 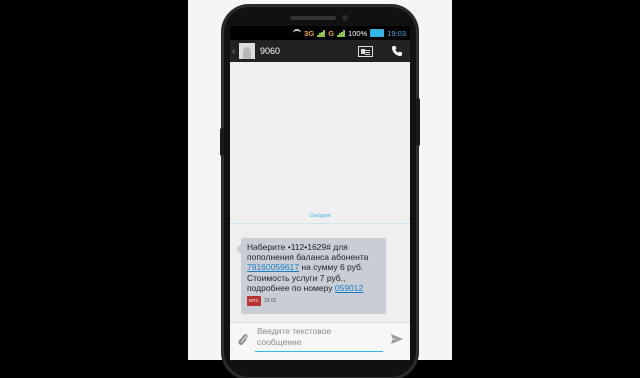 I want to click on earpiece-speaker, so click(x=313, y=18).